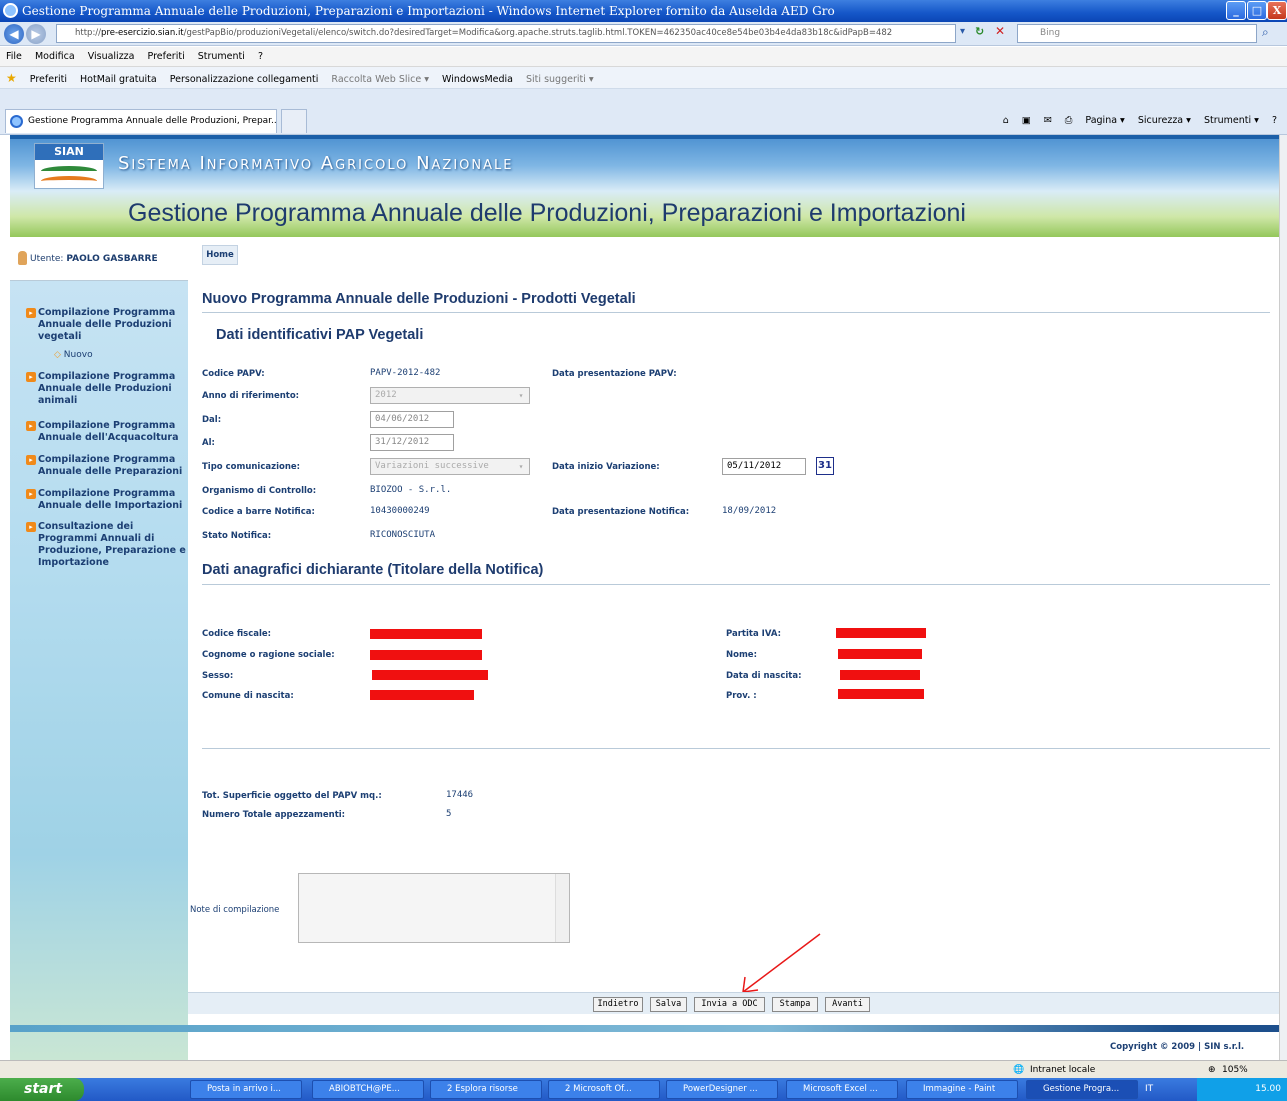  I want to click on help-icon: ?, so click(1274, 120).